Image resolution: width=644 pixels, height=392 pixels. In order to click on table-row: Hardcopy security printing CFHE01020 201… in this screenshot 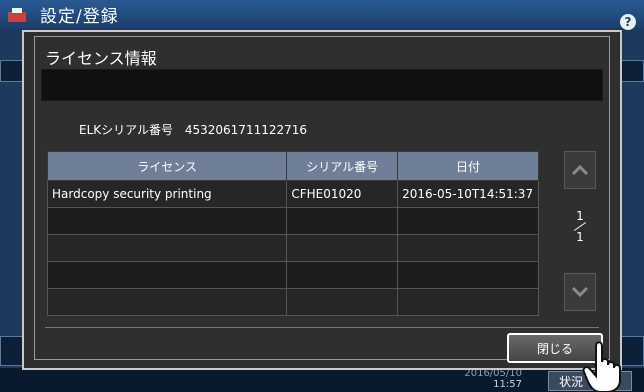, I will do `click(292, 194)`.